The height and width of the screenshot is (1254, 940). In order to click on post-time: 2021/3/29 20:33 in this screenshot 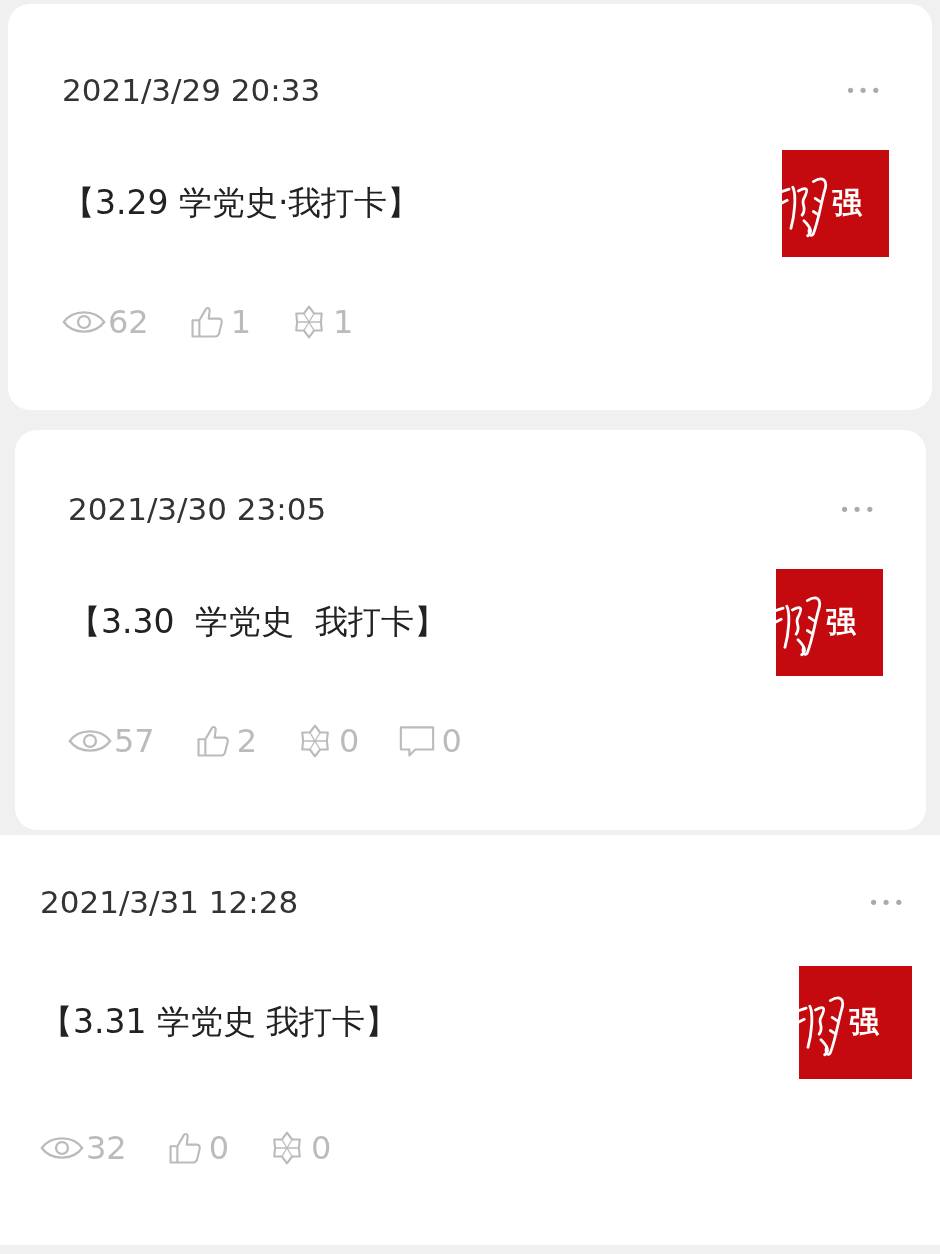, I will do `click(191, 90)`.